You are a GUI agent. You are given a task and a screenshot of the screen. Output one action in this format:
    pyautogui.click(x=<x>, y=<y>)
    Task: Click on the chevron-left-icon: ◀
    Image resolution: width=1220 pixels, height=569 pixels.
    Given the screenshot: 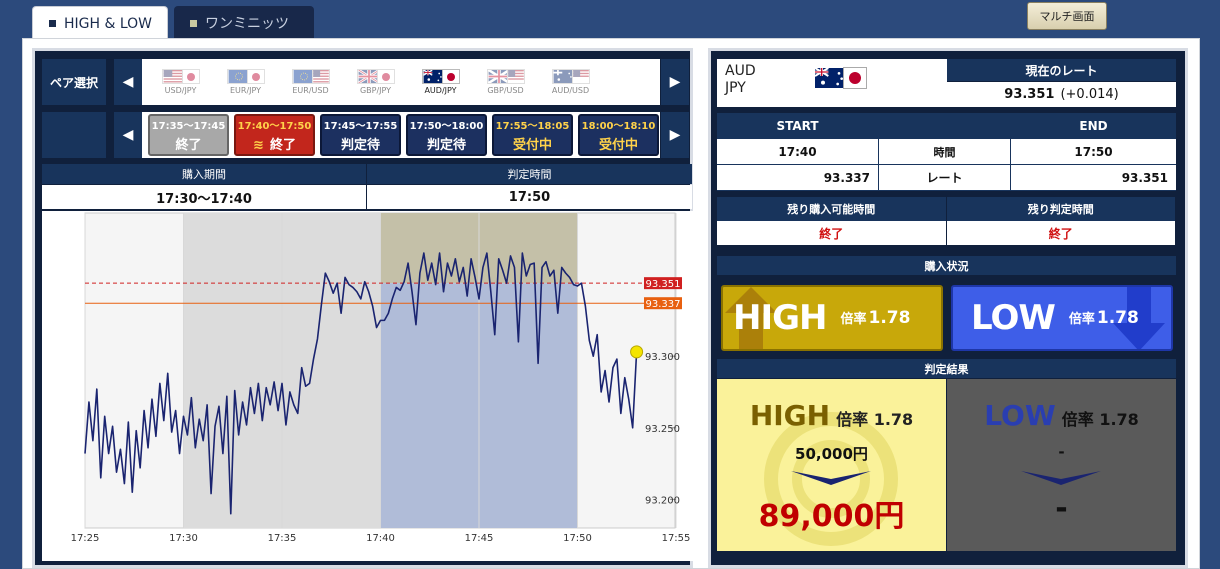 What is the action you would take?
    pyautogui.click(x=128, y=82)
    